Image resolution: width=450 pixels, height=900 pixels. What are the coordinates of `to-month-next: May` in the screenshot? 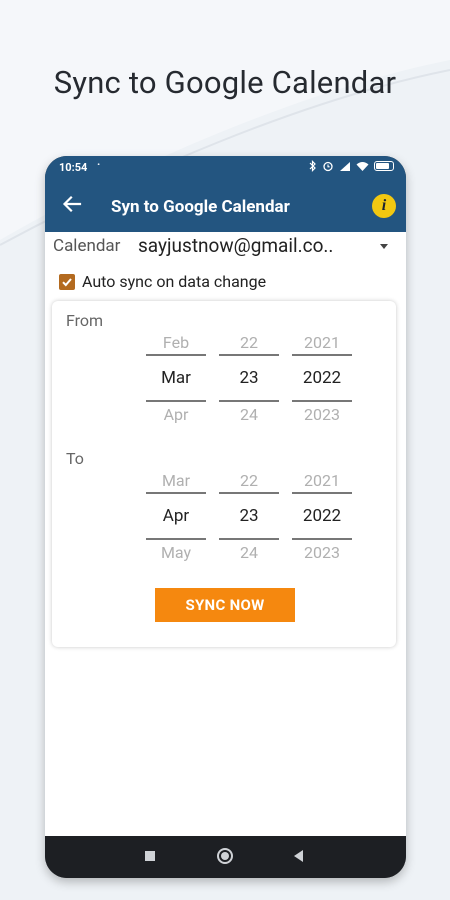 It's located at (176, 552).